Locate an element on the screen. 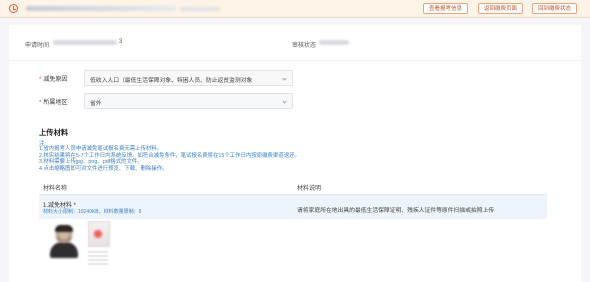 The image size is (590, 282). clock-icon is located at coordinates (13, 8).